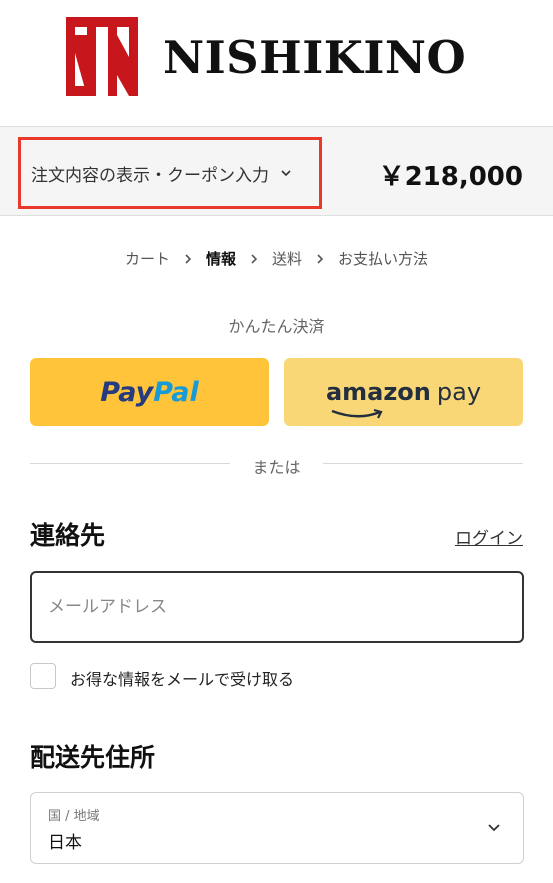 This screenshot has width=553, height=883. Describe the element at coordinates (450, 177) in the screenshot. I see `order-total: ￥218,000` at that location.